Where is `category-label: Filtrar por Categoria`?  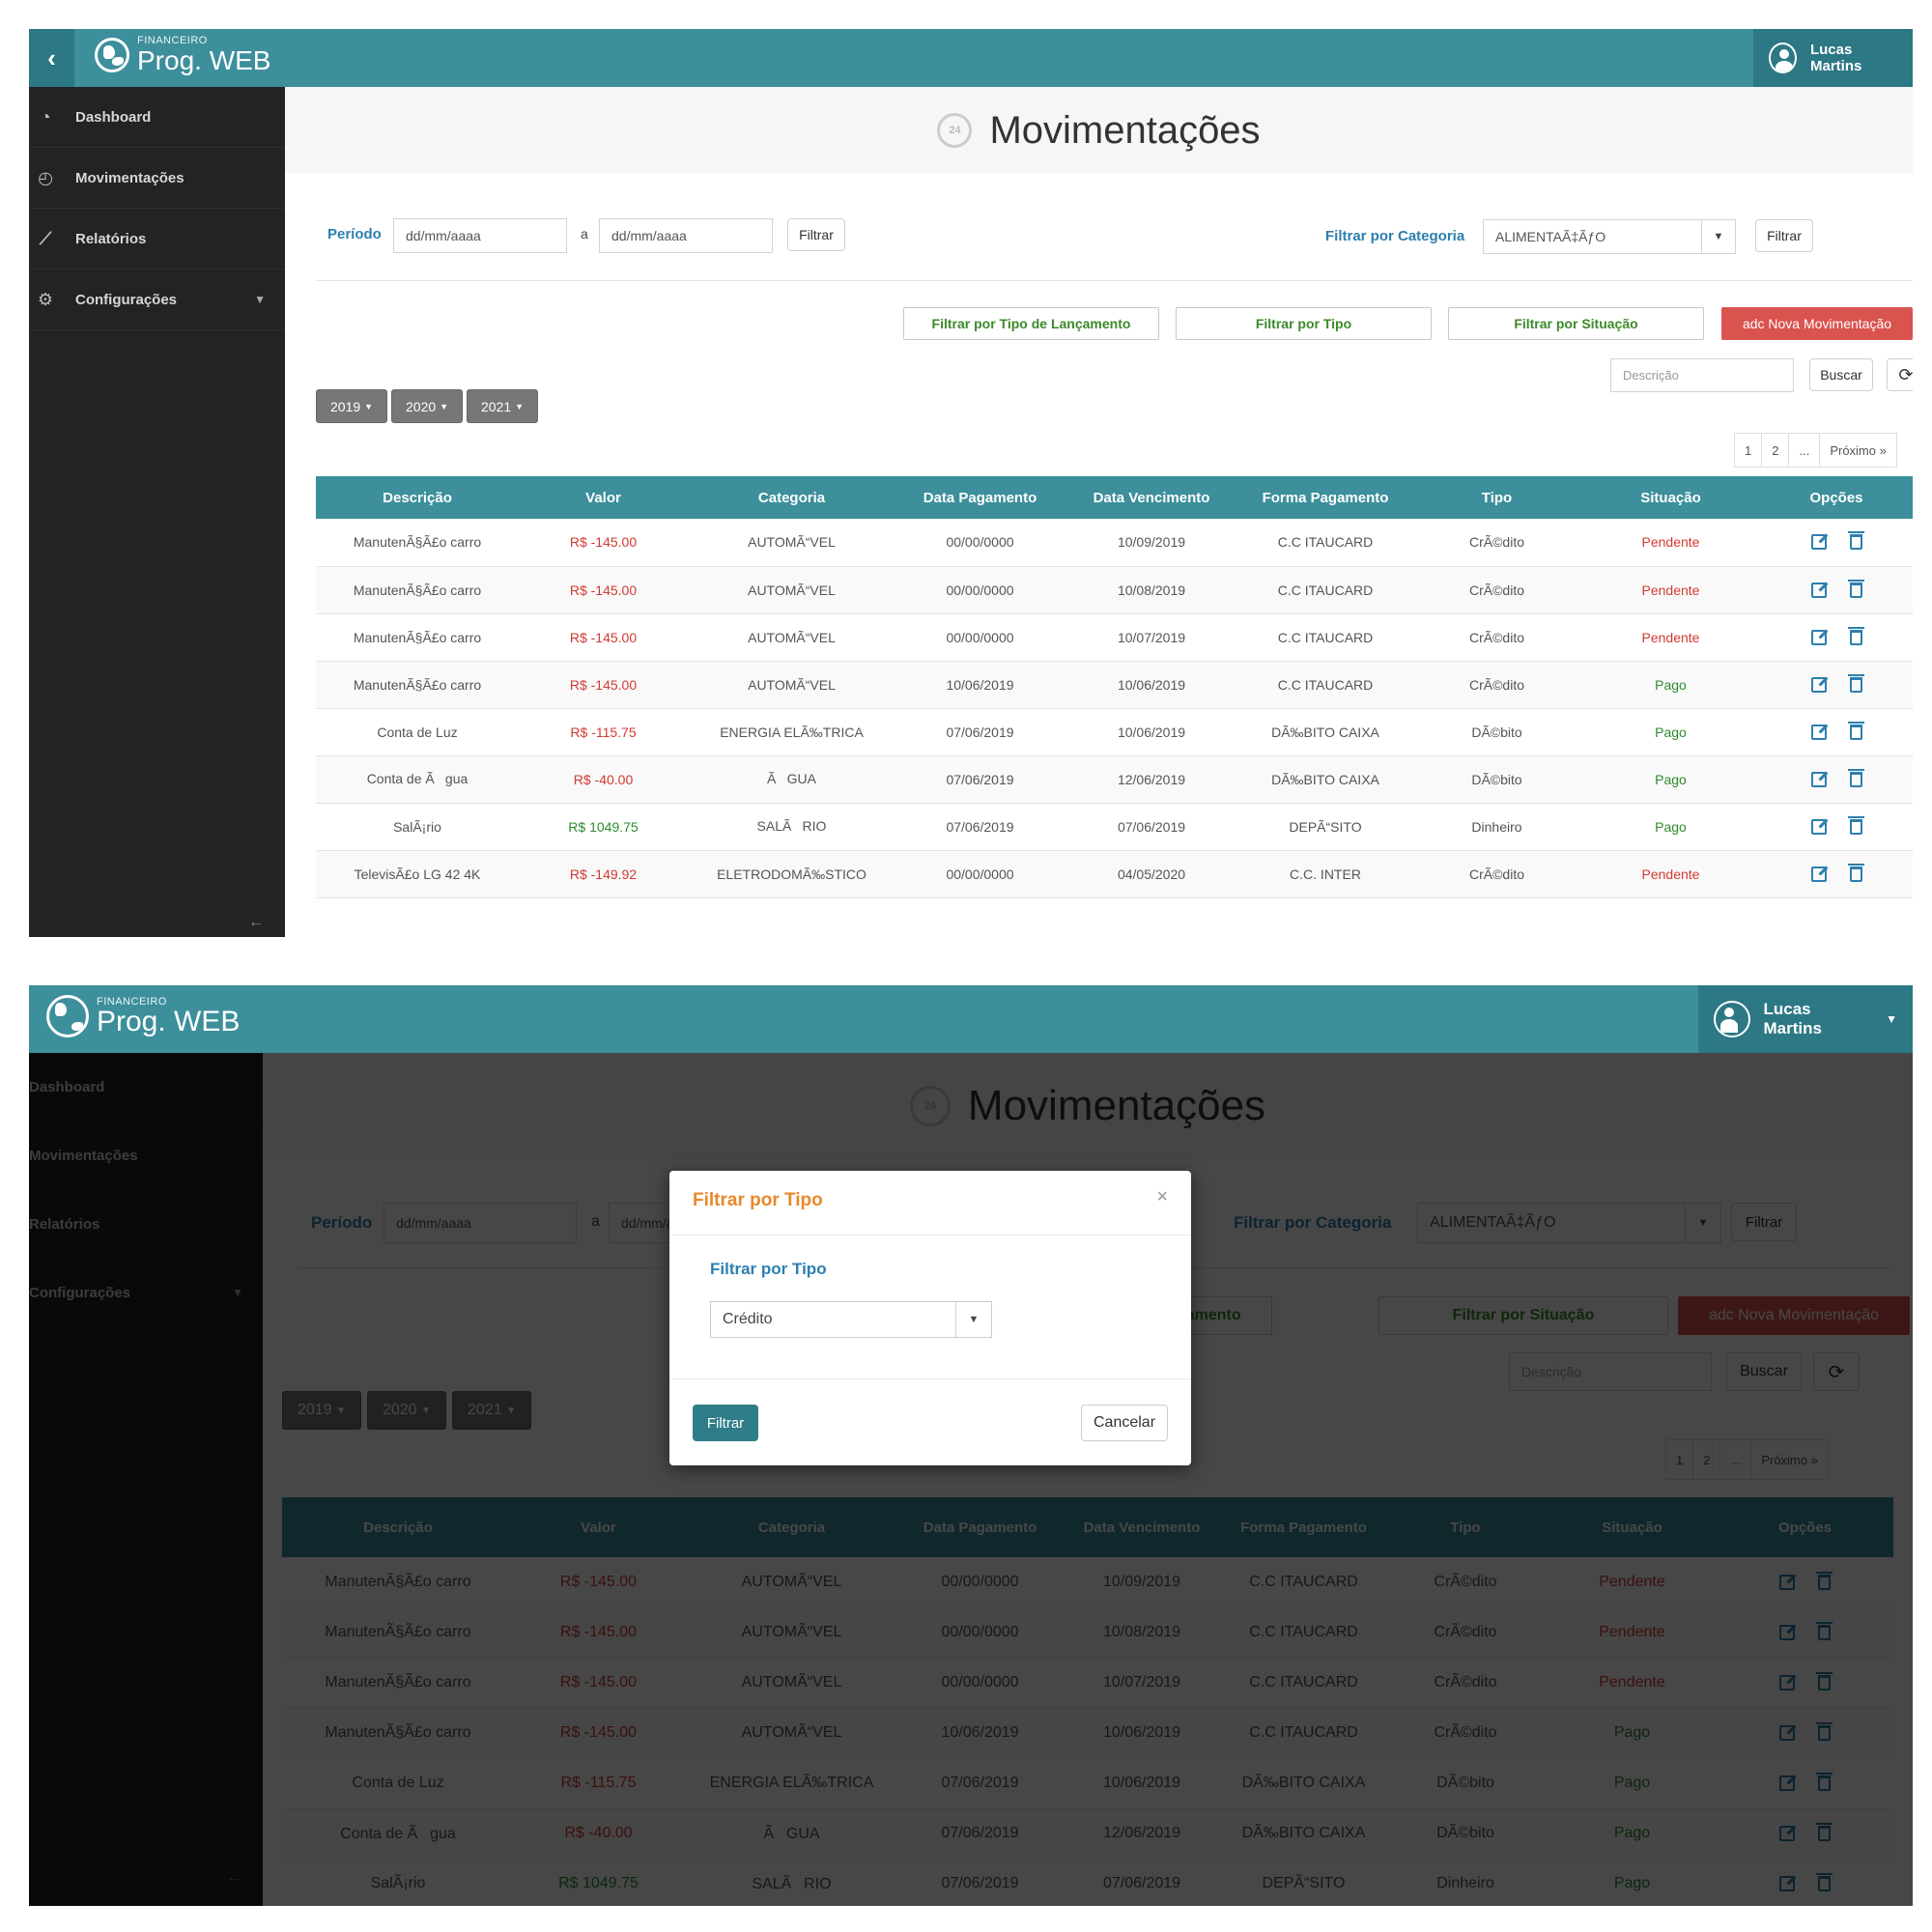
category-label: Filtrar por Categoria is located at coordinates (1395, 236).